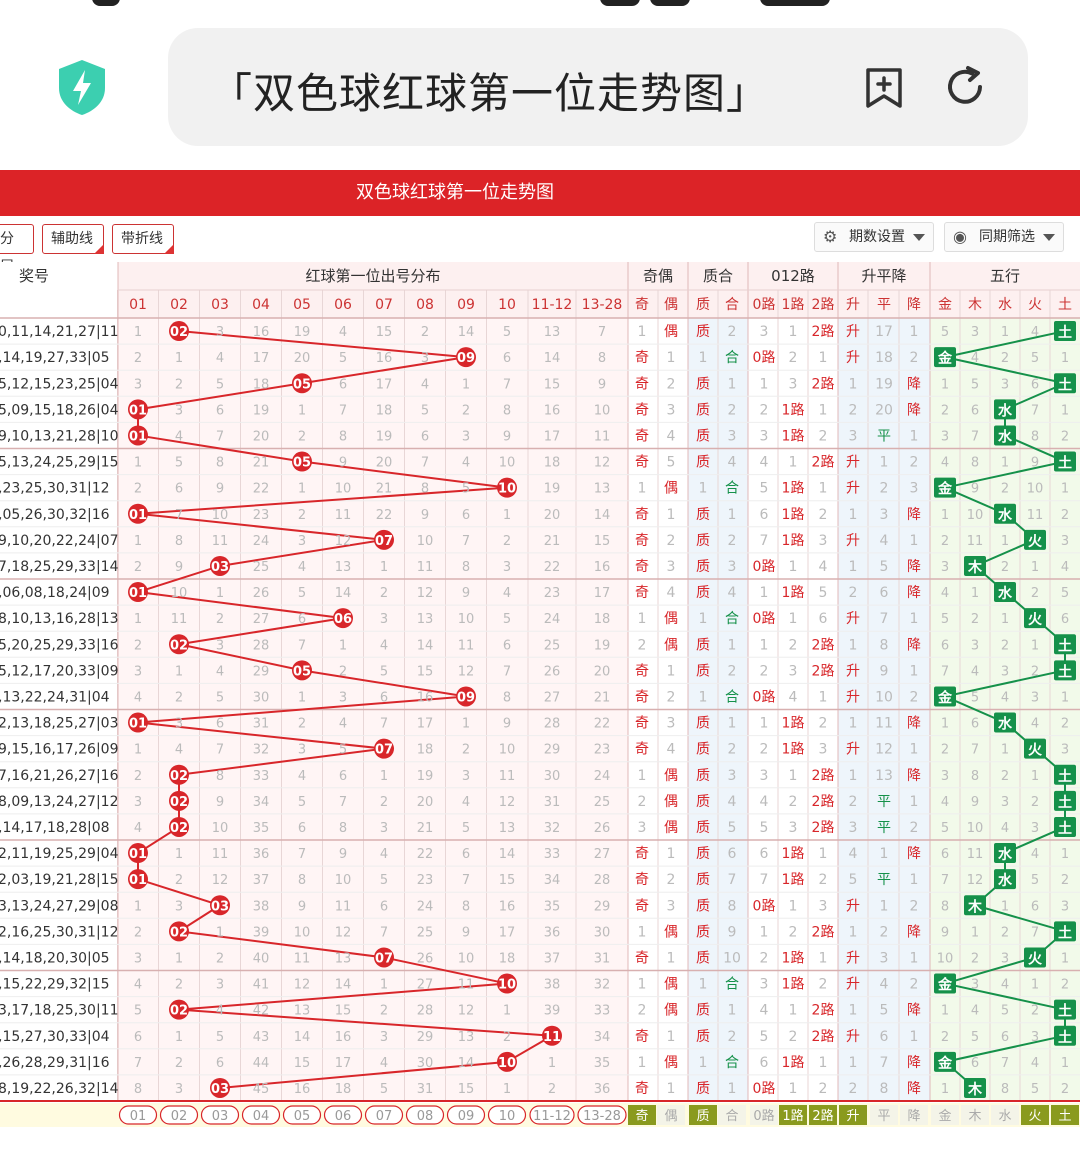  I want to click on period-settings-dropdown: ⚙ 期数设置, so click(874, 237).